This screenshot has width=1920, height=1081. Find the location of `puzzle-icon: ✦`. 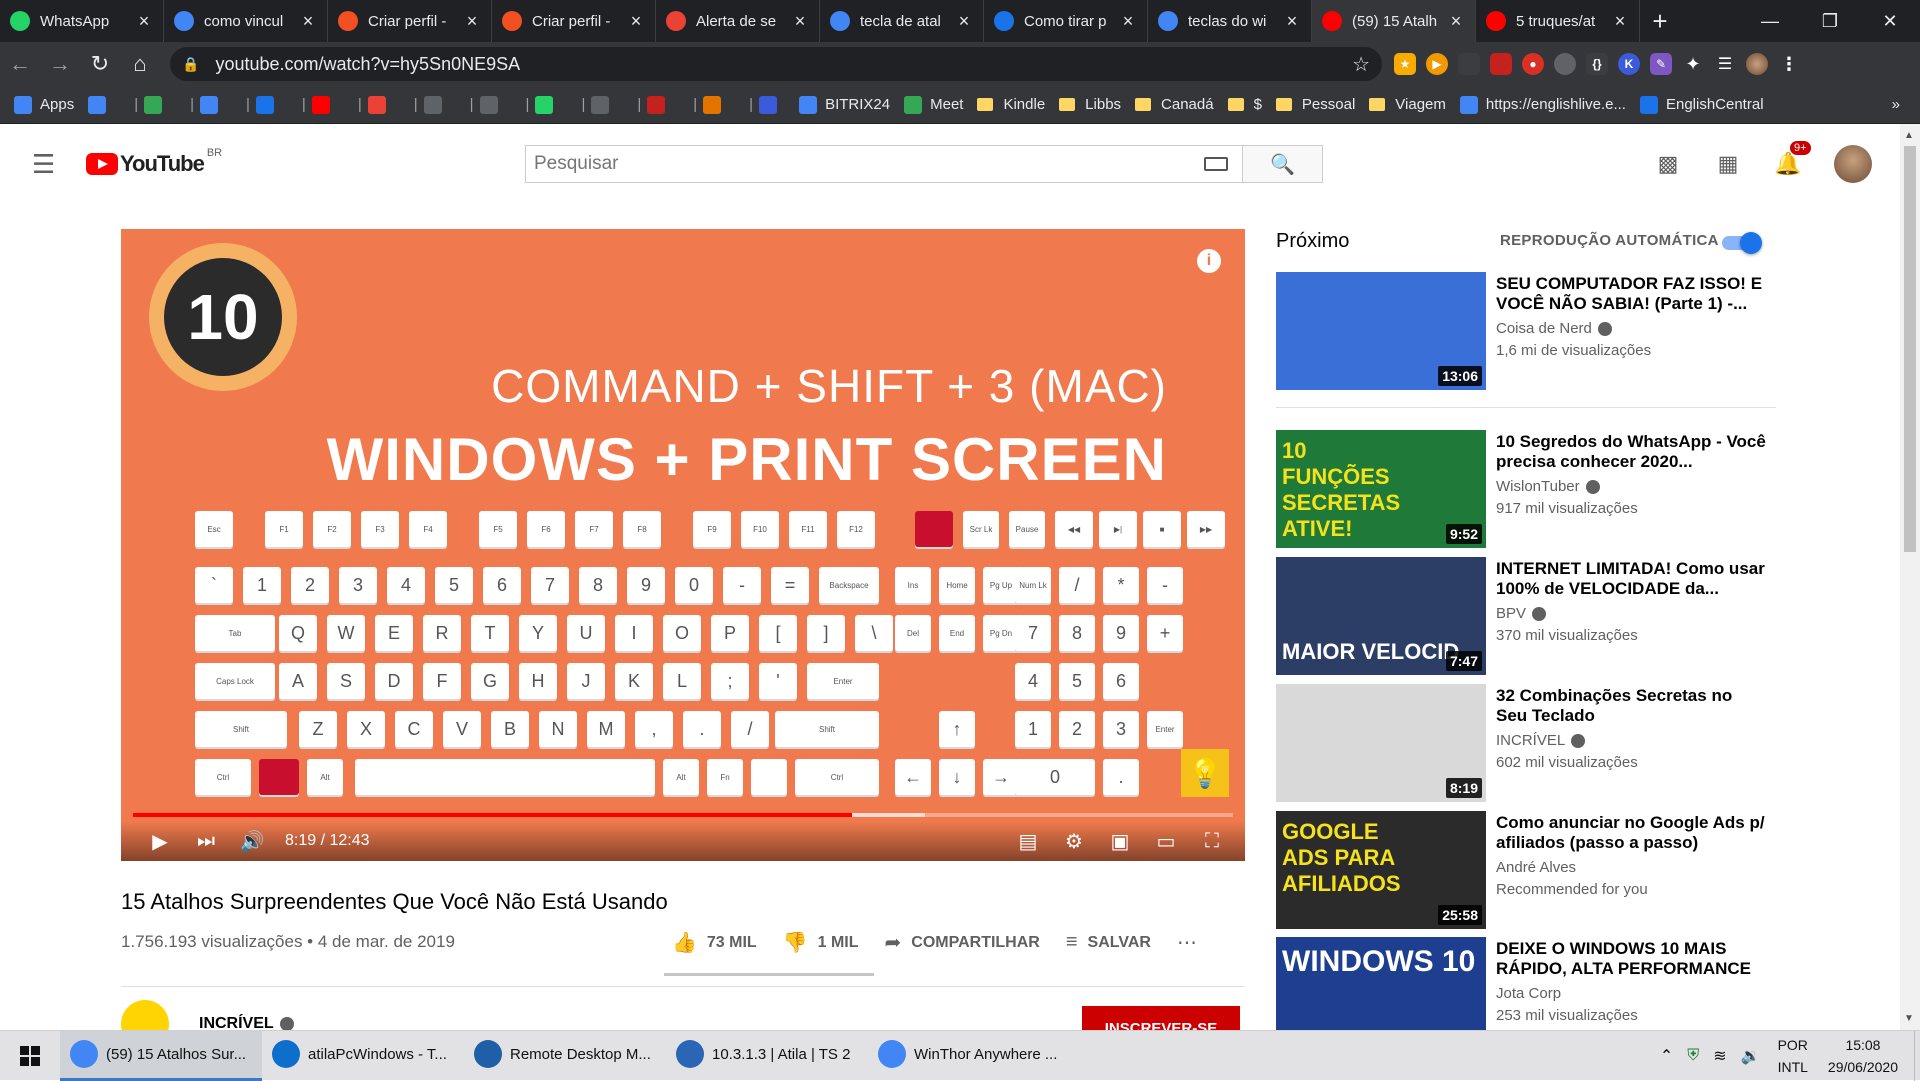

puzzle-icon: ✦ is located at coordinates (1693, 64).